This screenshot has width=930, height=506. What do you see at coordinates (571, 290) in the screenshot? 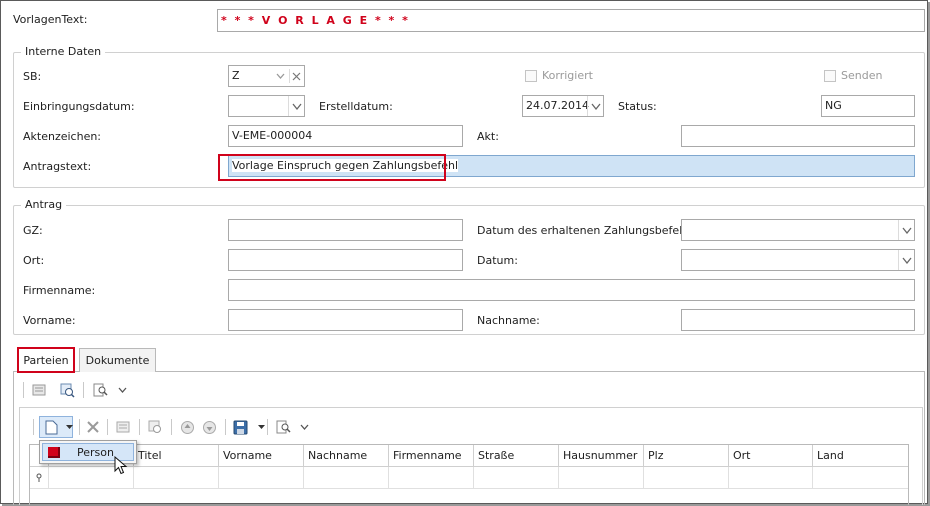
I see `firmenname-field` at bounding box center [571, 290].